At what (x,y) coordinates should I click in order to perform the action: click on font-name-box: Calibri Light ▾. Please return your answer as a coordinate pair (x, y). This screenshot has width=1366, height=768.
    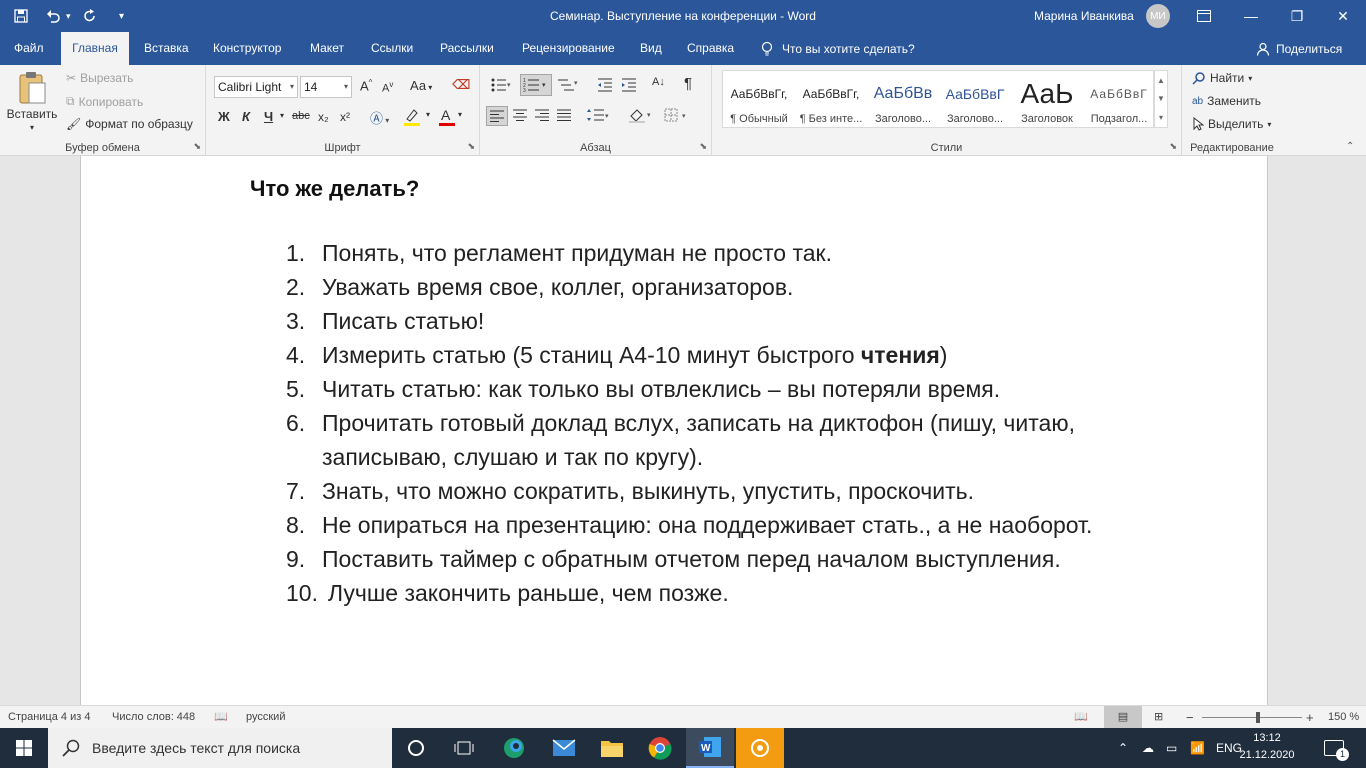
    Looking at the image, I should click on (256, 87).